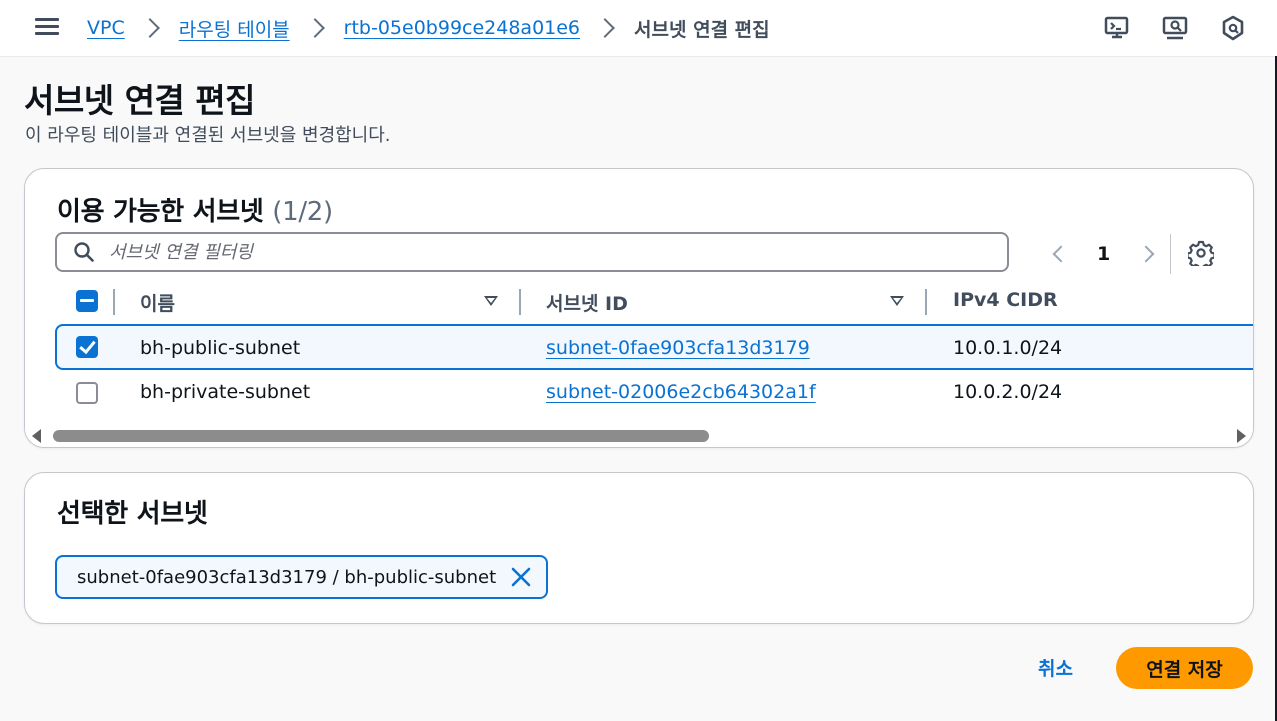 The image size is (1277, 721). What do you see at coordinates (1171, 254) in the screenshot?
I see `divider` at bounding box center [1171, 254].